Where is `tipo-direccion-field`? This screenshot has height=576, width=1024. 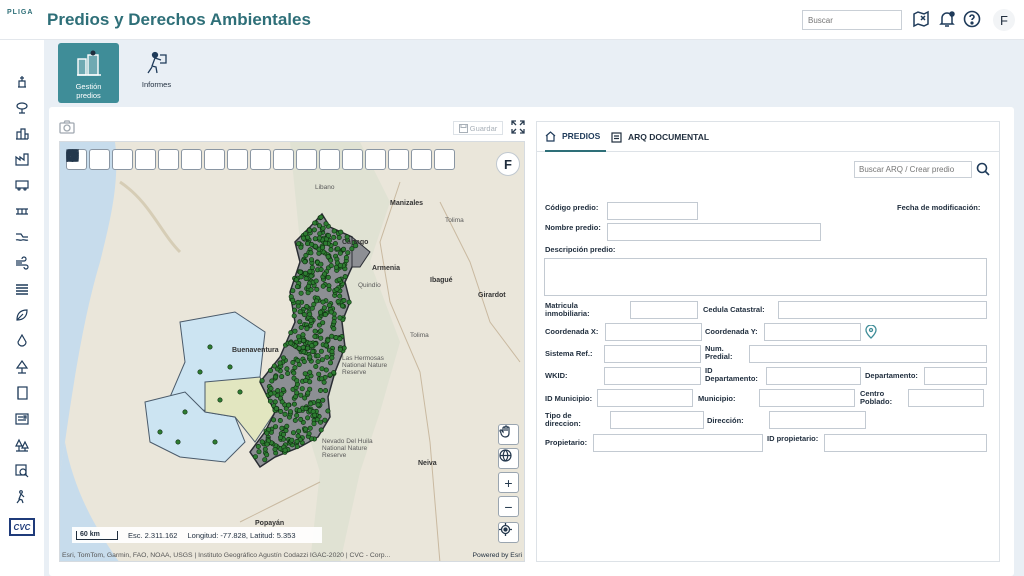 tipo-direccion-field is located at coordinates (657, 420).